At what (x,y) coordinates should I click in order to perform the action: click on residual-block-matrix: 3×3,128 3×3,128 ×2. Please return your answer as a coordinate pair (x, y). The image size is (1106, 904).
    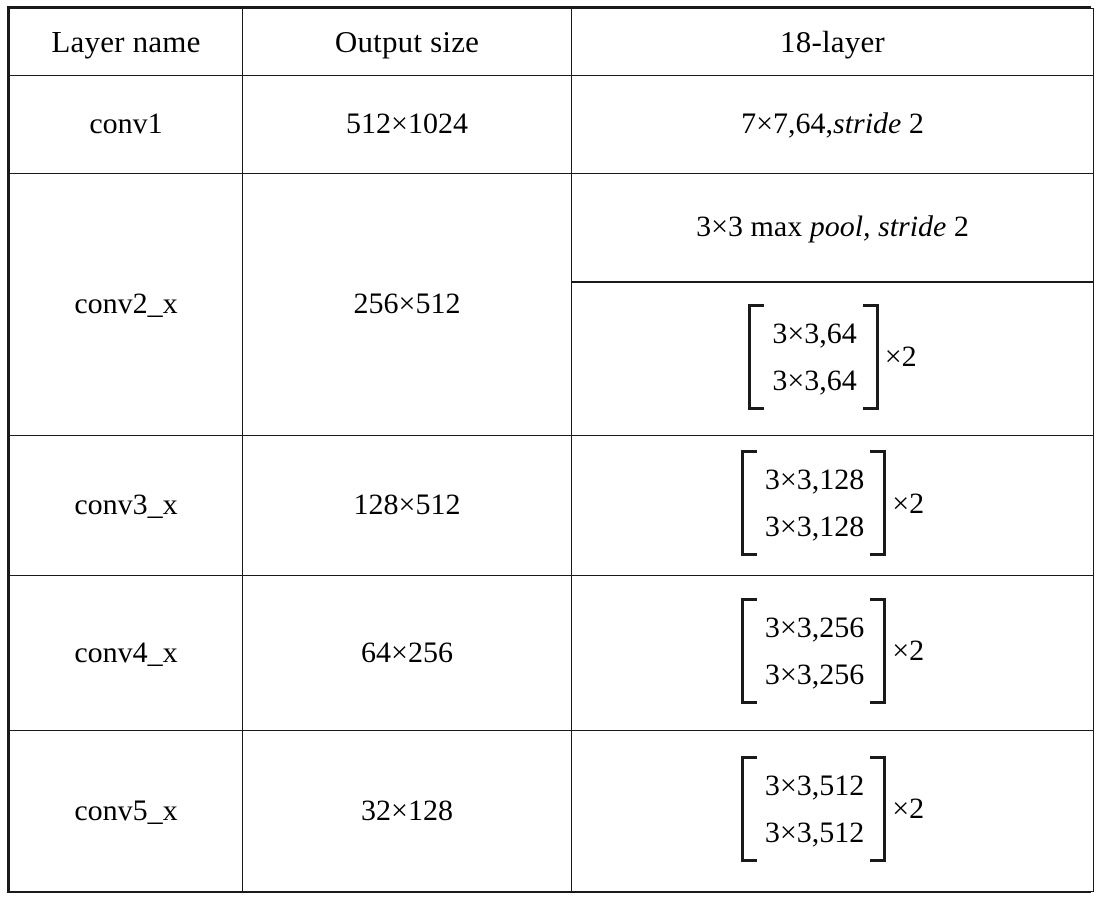
    Looking at the image, I should click on (832, 503).